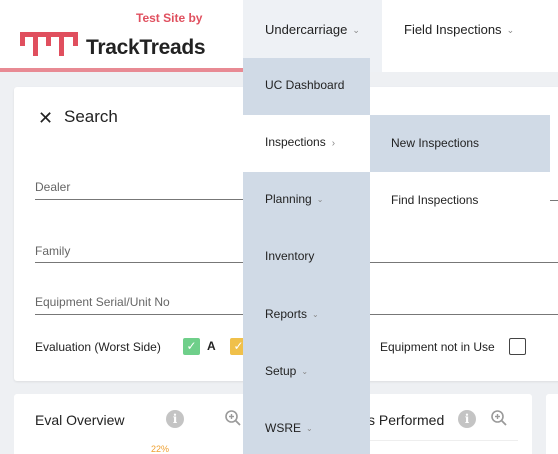 Image resolution: width=558 pixels, height=454 pixels. Describe the element at coordinates (435, 200) in the screenshot. I see `submenu-item-label: Find Inspections` at that location.